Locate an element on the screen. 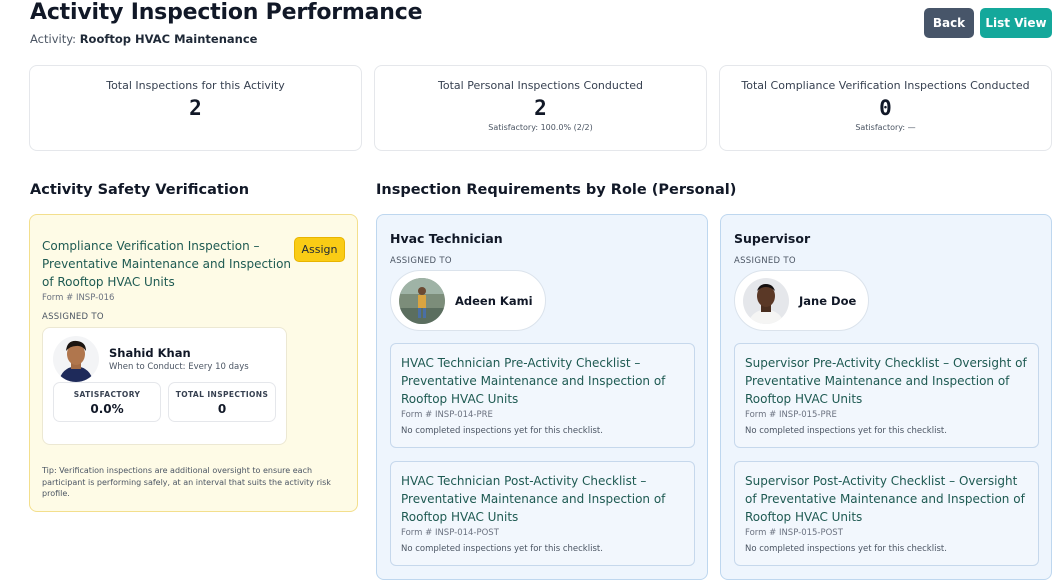 Image resolution: width=1056 pixels, height=580 pixels. activity-subtitle: Activity: Rooftop HVAC Maintenance is located at coordinates (143, 39).